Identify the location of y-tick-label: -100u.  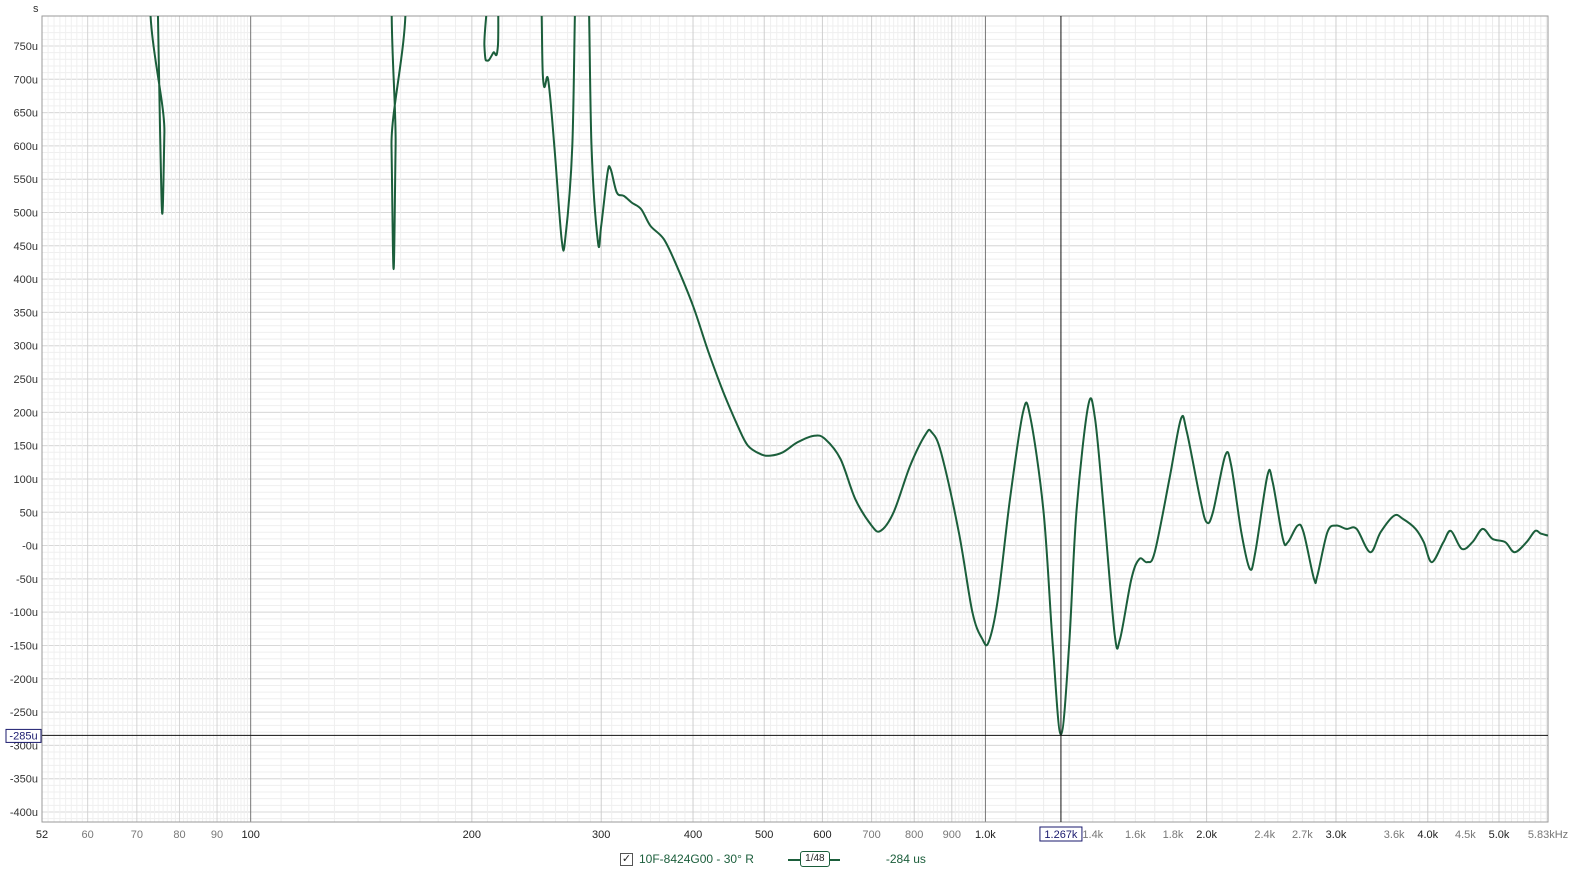
(24, 613).